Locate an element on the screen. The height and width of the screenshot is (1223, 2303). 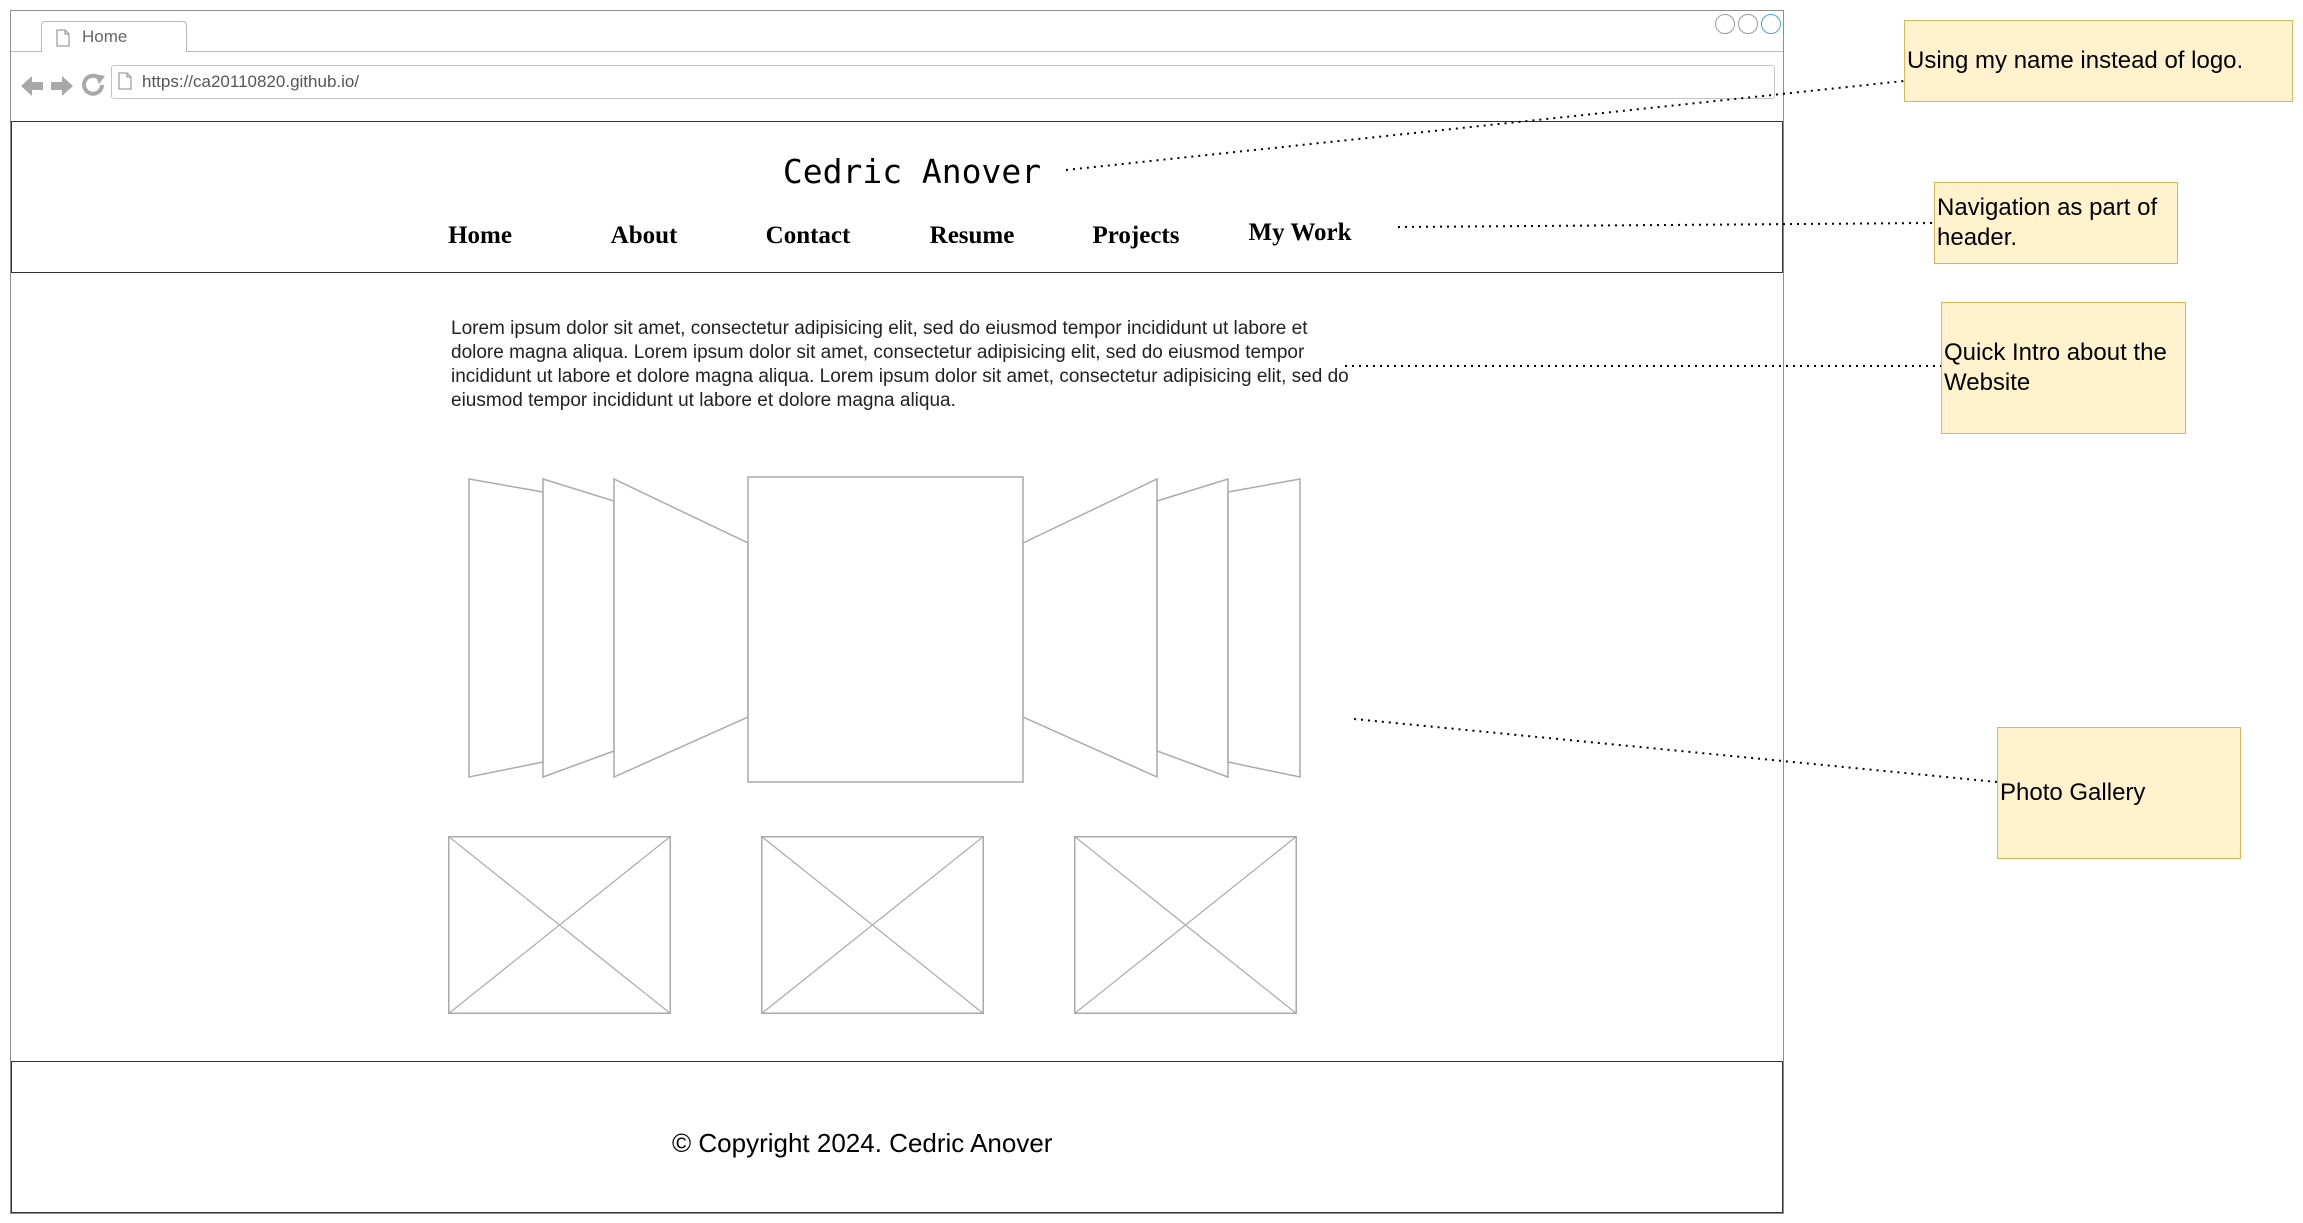
note-gallery: Photo Gallery is located at coordinates (2119, 793).